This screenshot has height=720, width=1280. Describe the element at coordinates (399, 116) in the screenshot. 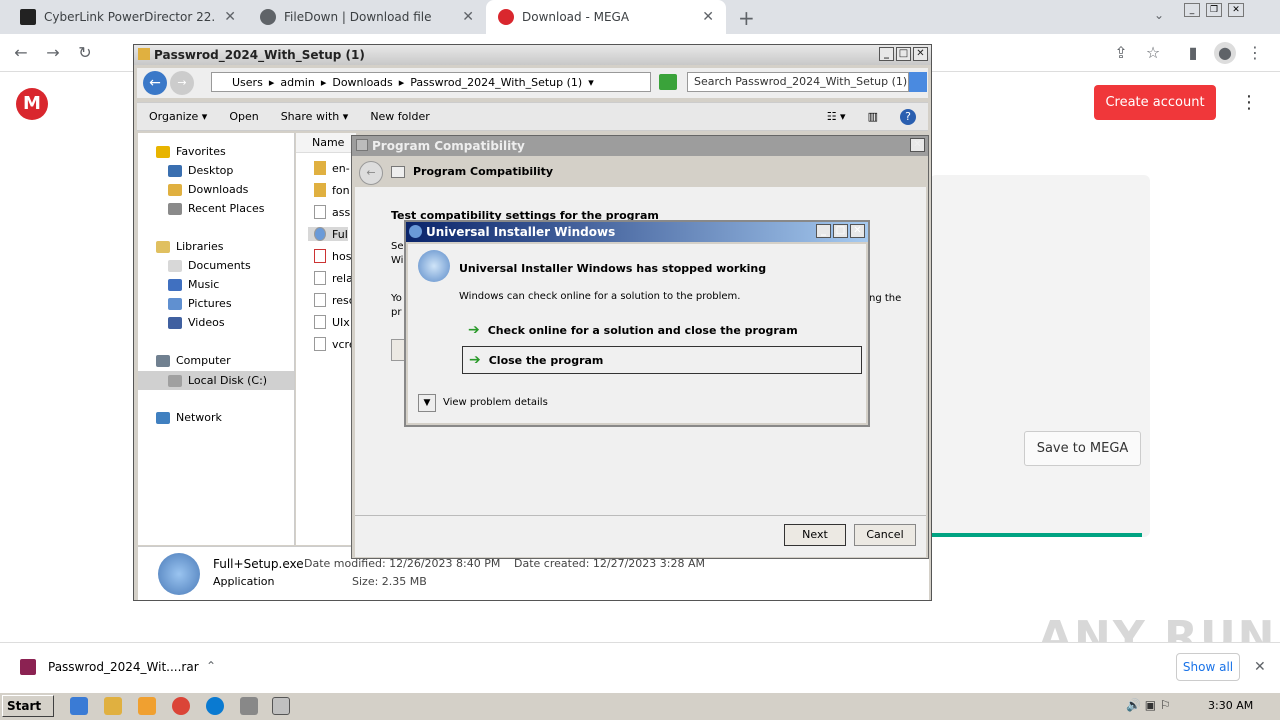

I see `new-folder-button: New folder` at that location.